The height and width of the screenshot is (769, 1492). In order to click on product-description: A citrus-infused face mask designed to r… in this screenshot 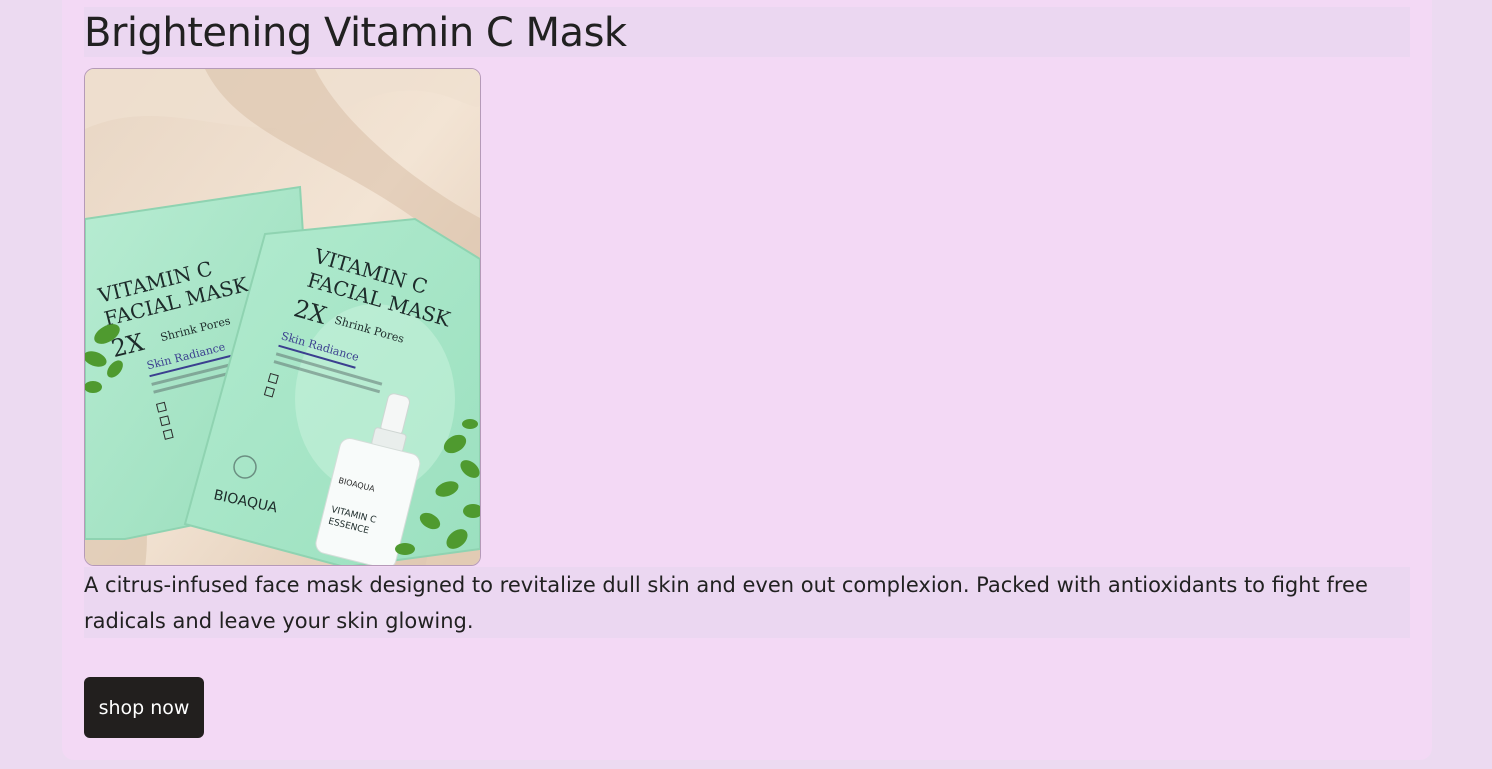, I will do `click(726, 603)`.